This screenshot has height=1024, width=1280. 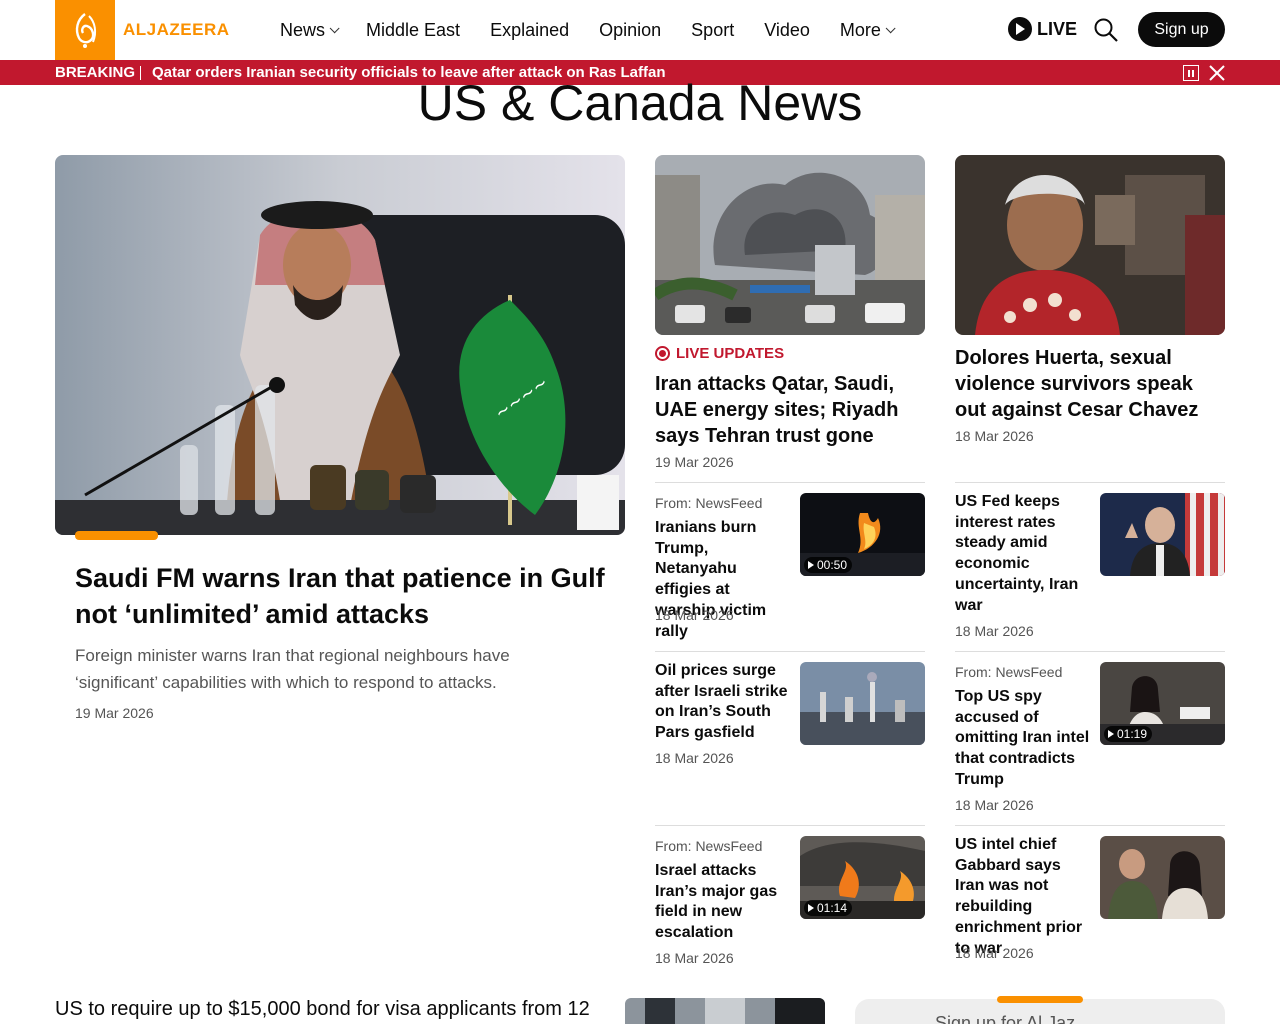 What do you see at coordinates (640, 103) in the screenshot?
I see `page-title: US & Canada News` at bounding box center [640, 103].